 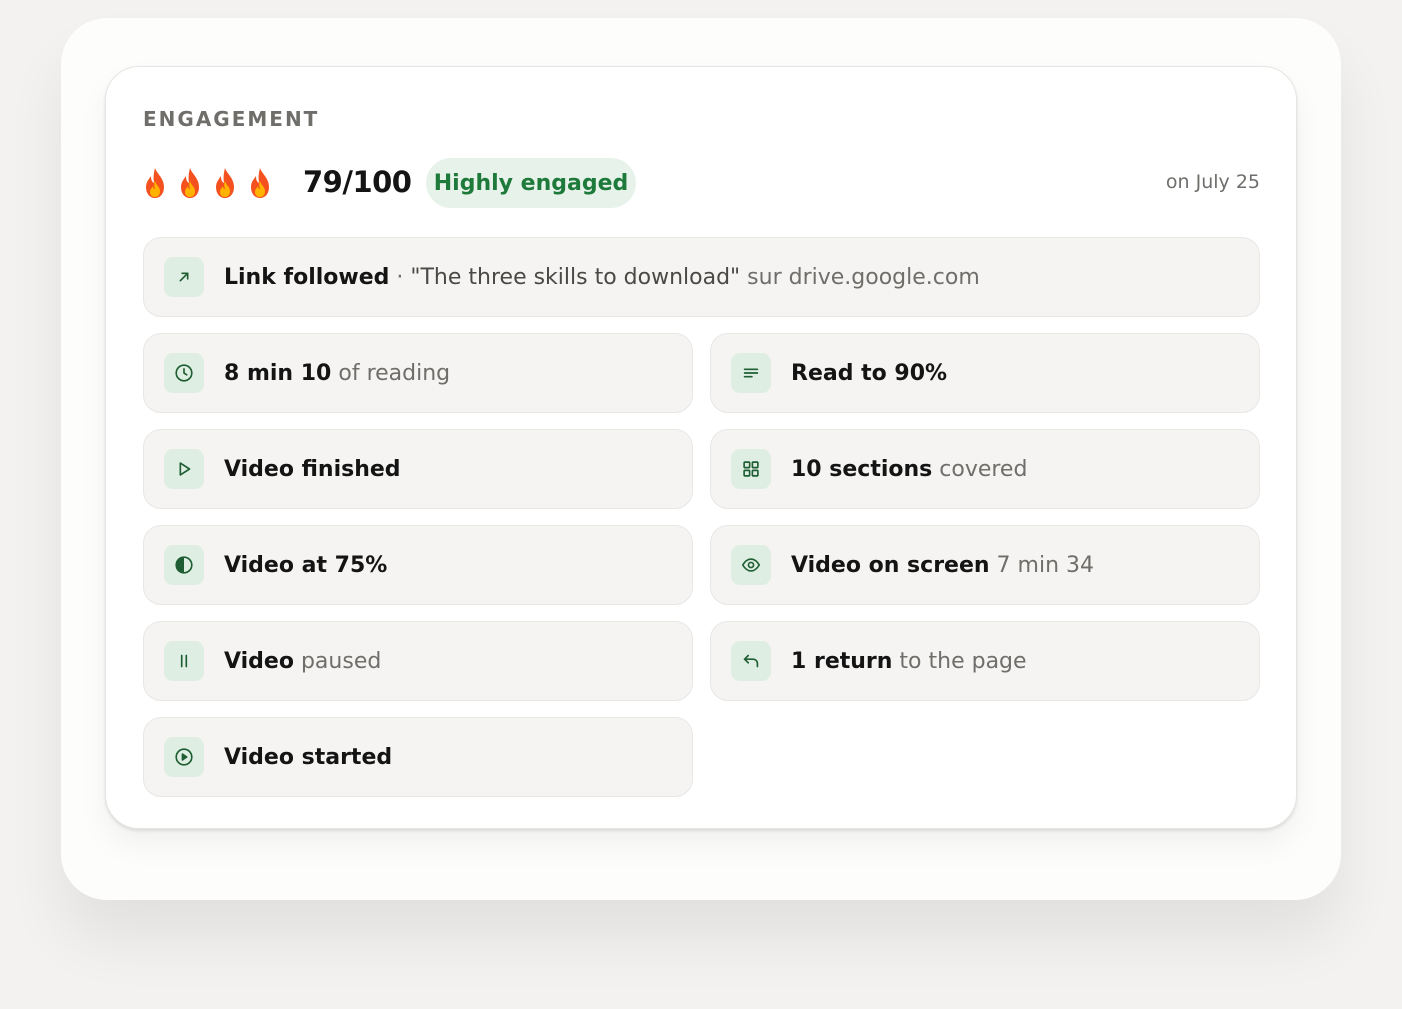 I want to click on event-read-percent: Read to 90%, so click(x=985, y=373).